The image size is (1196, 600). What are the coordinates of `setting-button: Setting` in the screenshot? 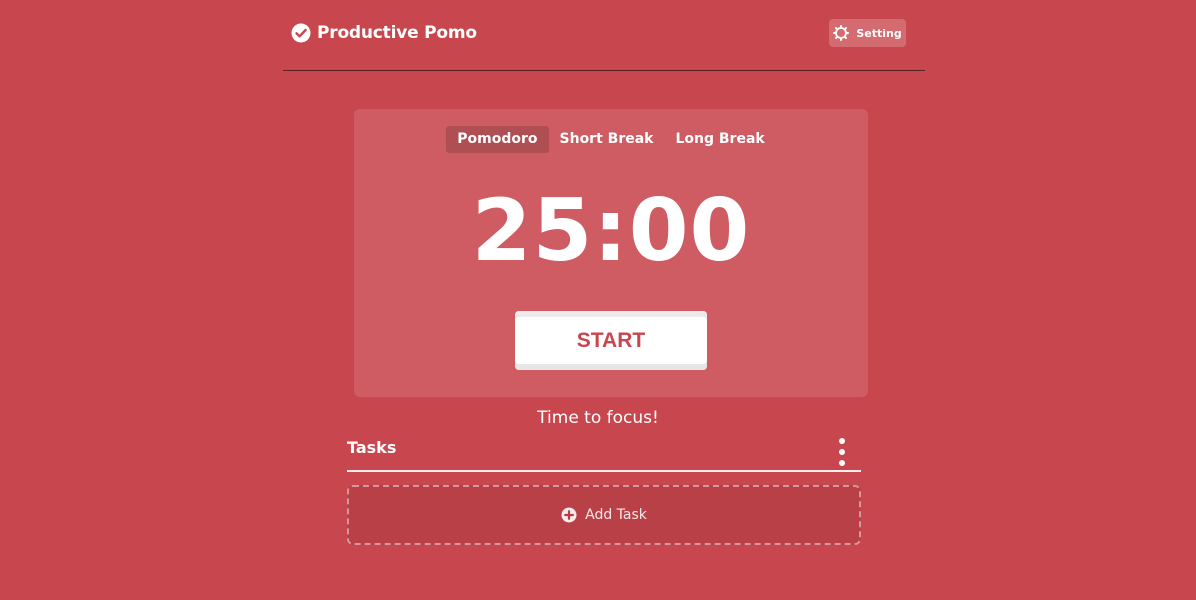 It's located at (867, 33).